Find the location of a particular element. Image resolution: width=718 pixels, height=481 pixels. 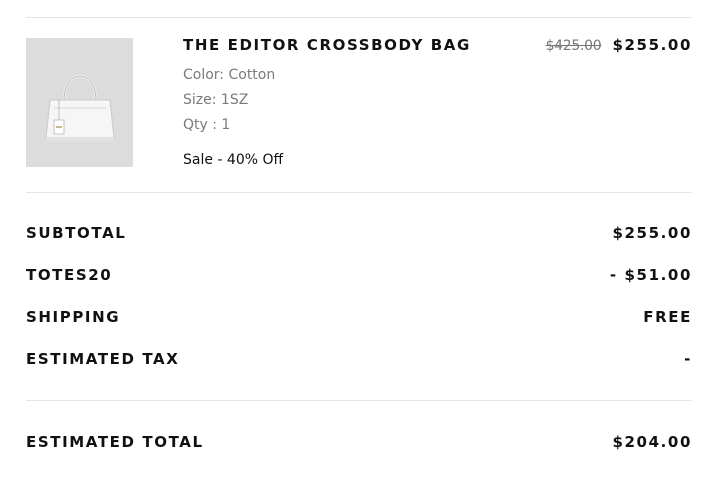

estimated-tax-value: - is located at coordinates (688, 359).